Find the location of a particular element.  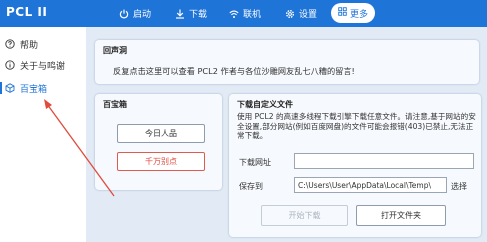

app-title: PCL II is located at coordinates (27, 12).